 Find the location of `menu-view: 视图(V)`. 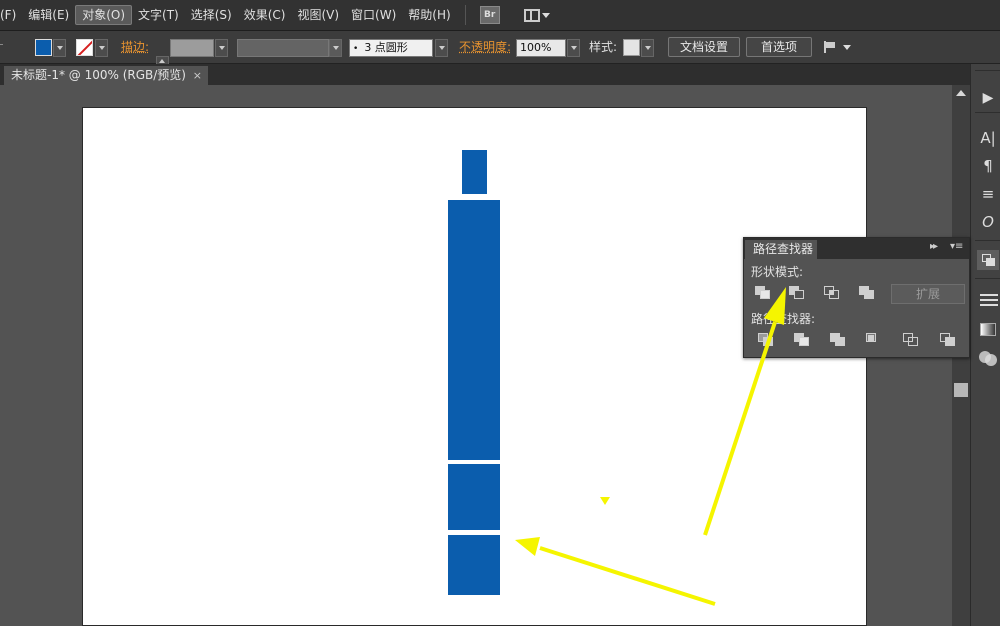

menu-view: 视图(V) is located at coordinates (318, 15).